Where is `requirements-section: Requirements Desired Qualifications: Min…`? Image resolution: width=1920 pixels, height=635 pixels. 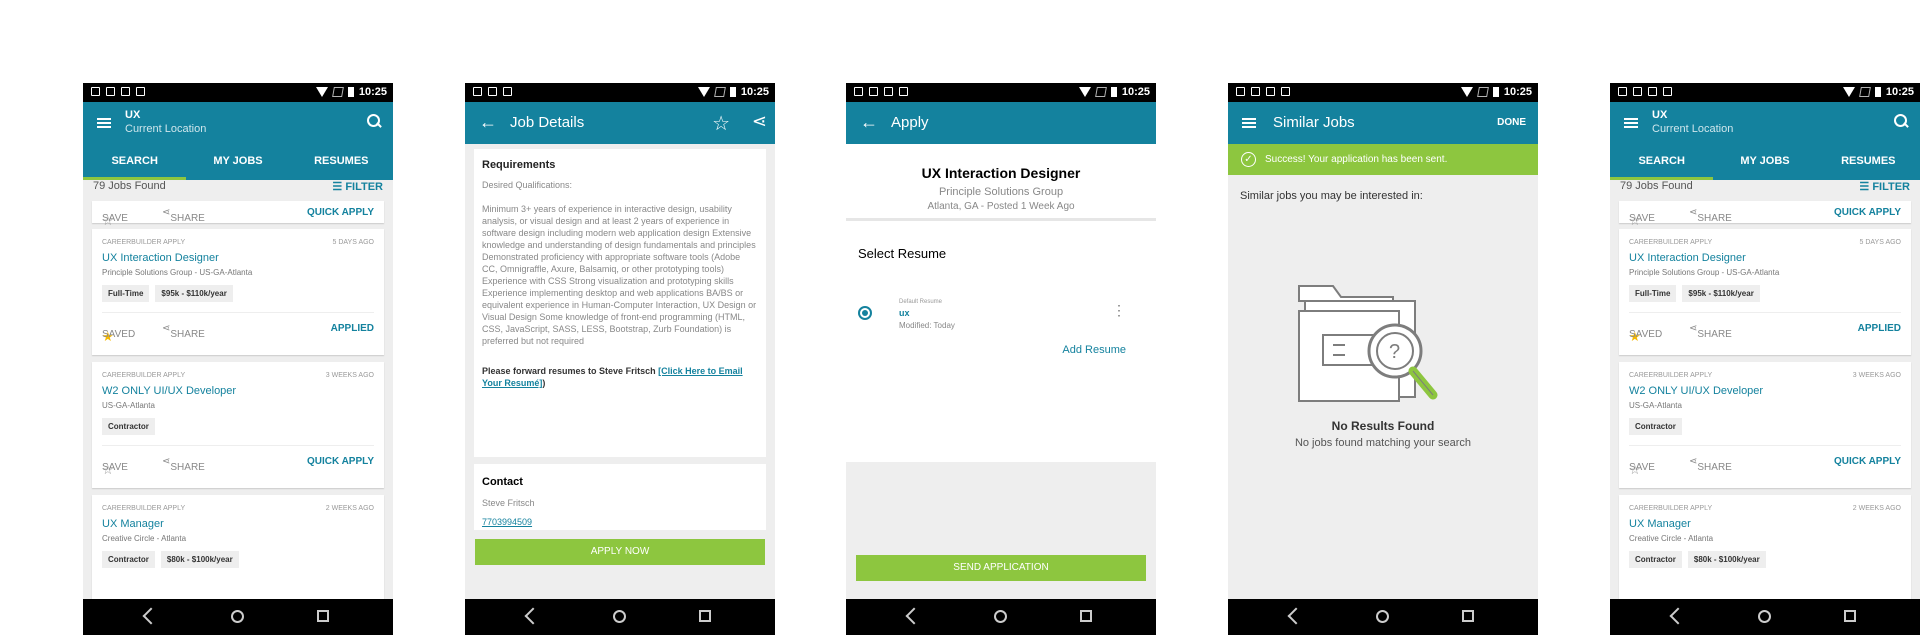 requirements-section: Requirements Desired Qualifications: Min… is located at coordinates (620, 303).